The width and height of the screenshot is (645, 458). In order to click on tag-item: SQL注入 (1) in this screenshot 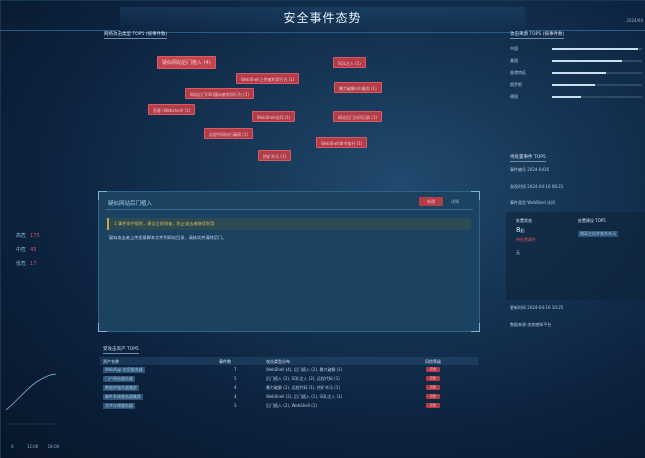, I will do `click(349, 62)`.